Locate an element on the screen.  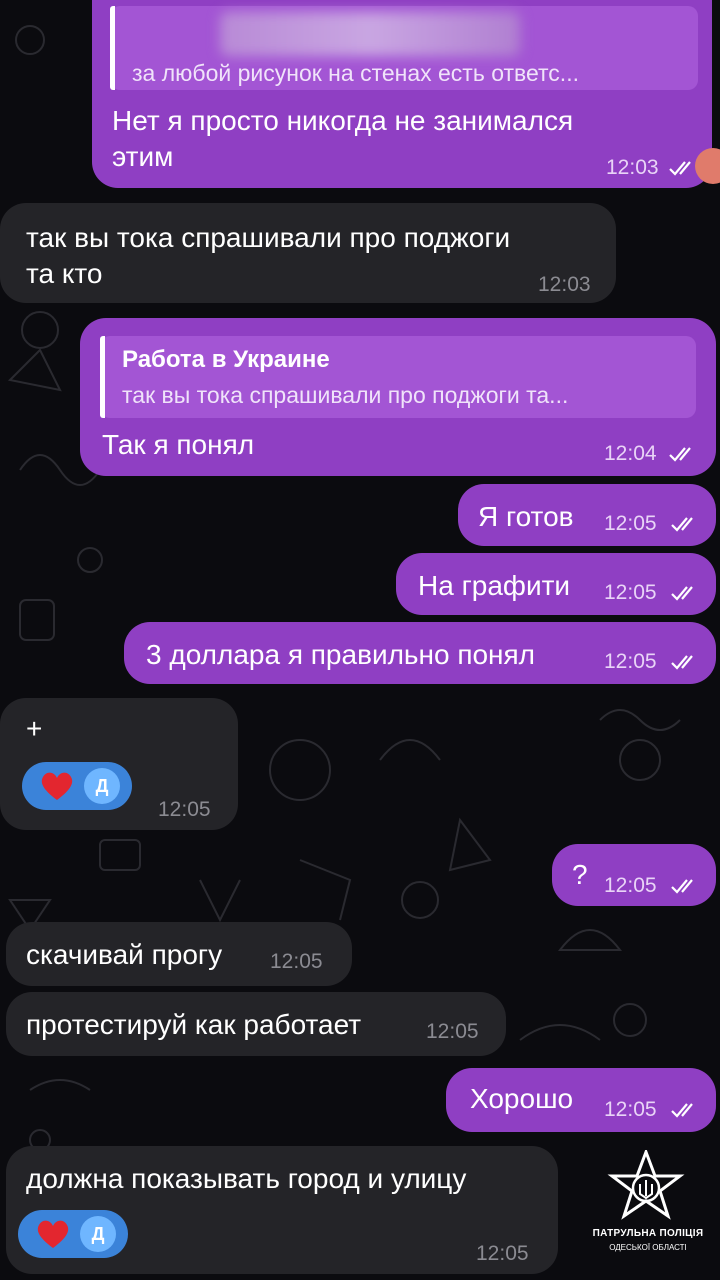
watermark-subtitle: ОДЕСЬКОЇ ОБЛАСТІ is located at coordinates (648, 1247).